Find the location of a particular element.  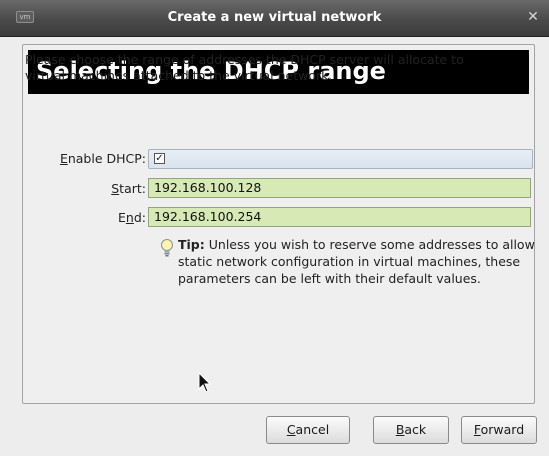

end-label-prefix: E is located at coordinates (122, 217).